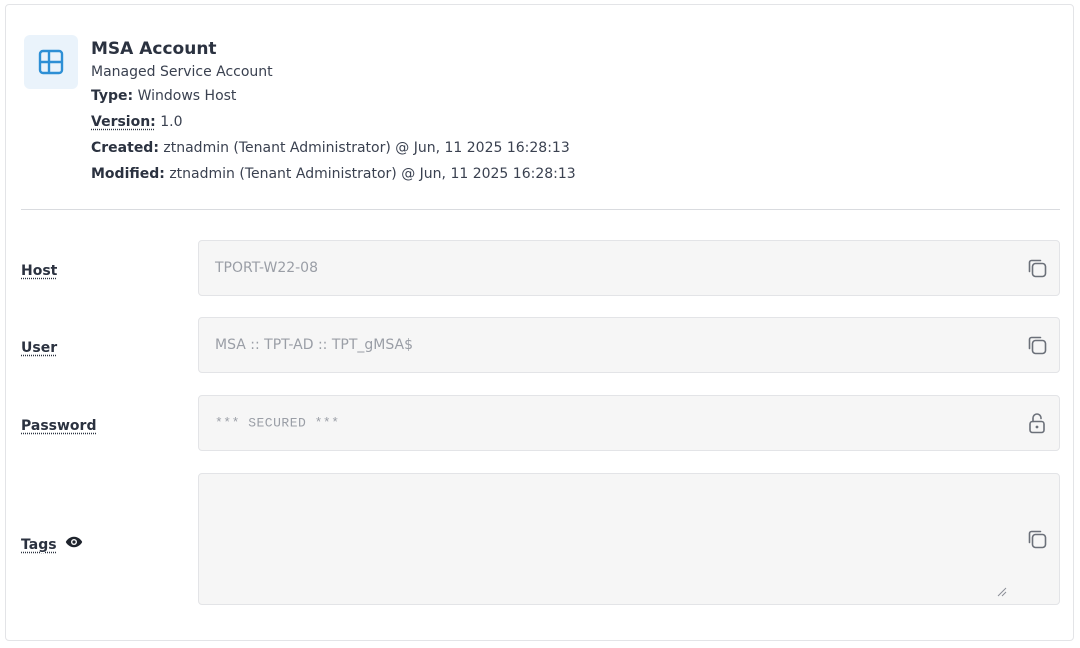 The image size is (1080, 648). I want to click on host-value: TPORT-W22-08, so click(266, 268).